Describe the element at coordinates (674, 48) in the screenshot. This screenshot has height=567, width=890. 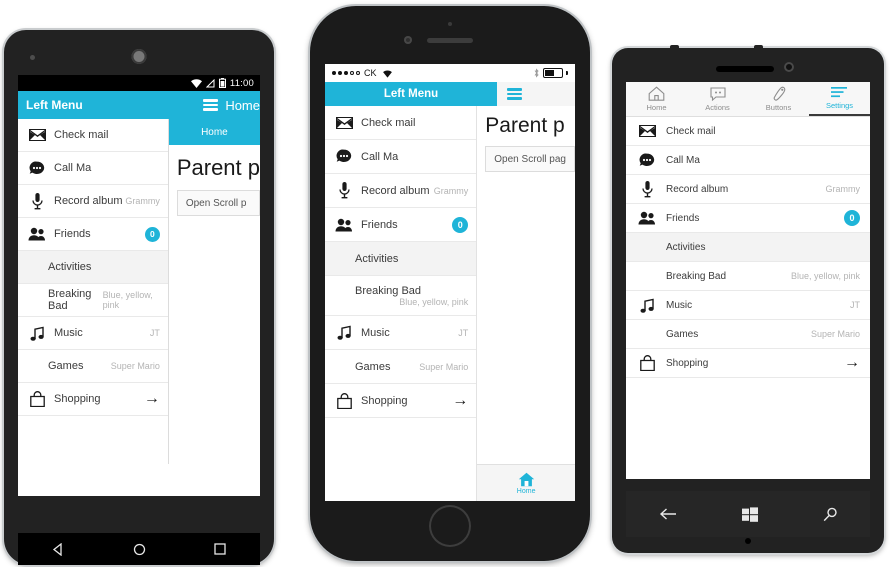
I see `top-nub-left-icon` at that location.